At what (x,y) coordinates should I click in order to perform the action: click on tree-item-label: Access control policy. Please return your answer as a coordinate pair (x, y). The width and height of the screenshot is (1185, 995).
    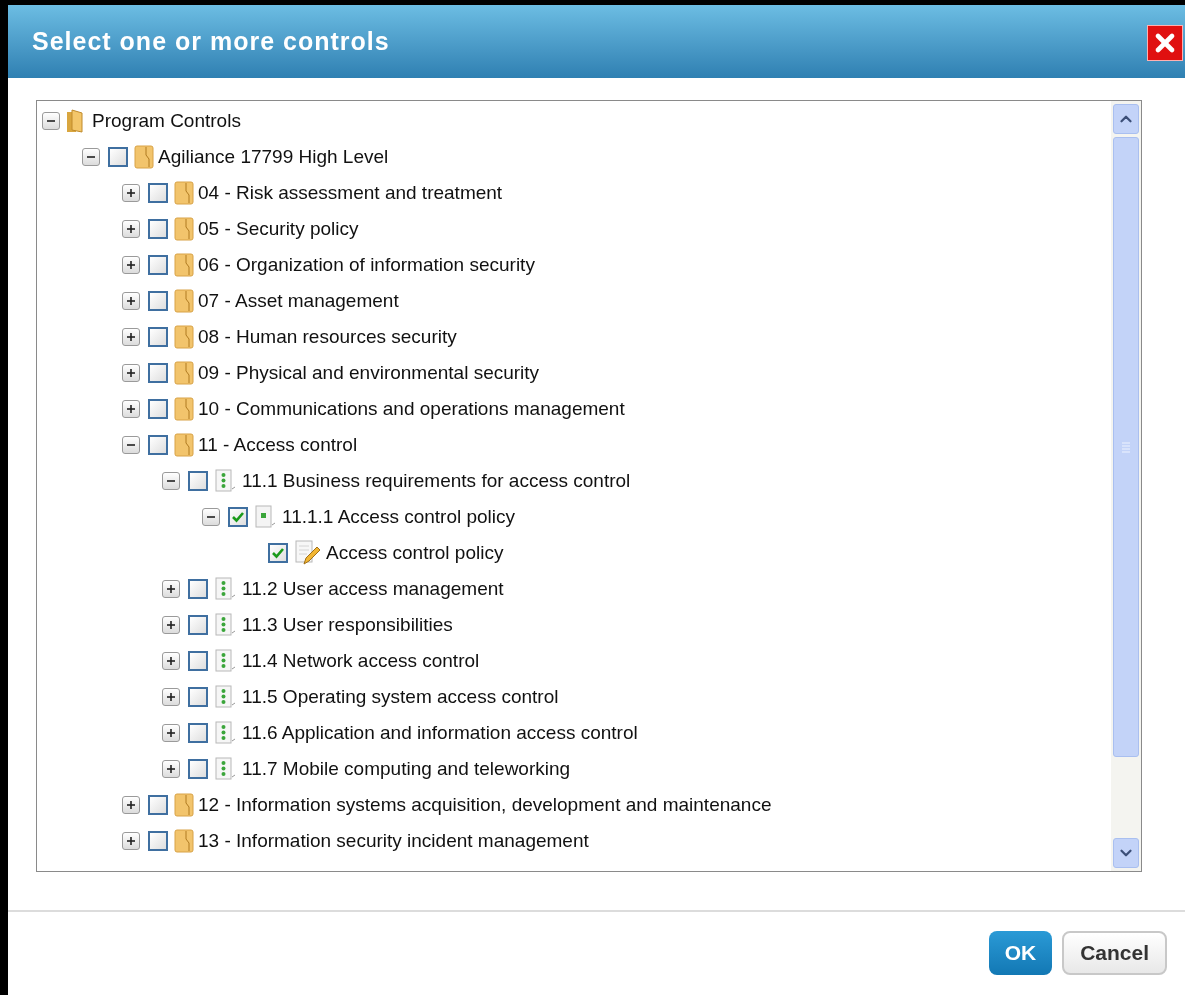
    Looking at the image, I should click on (415, 553).